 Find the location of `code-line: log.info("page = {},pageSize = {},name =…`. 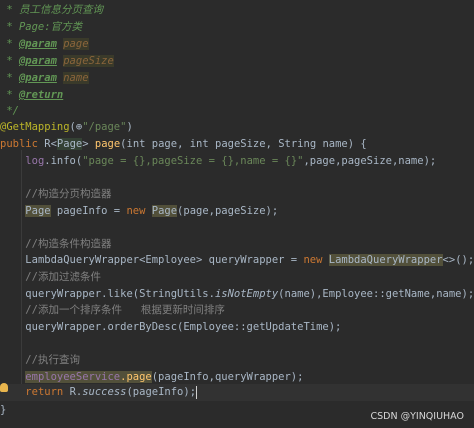

code-line: log.info("page = {},pageSize = {},name =… is located at coordinates (237, 161).